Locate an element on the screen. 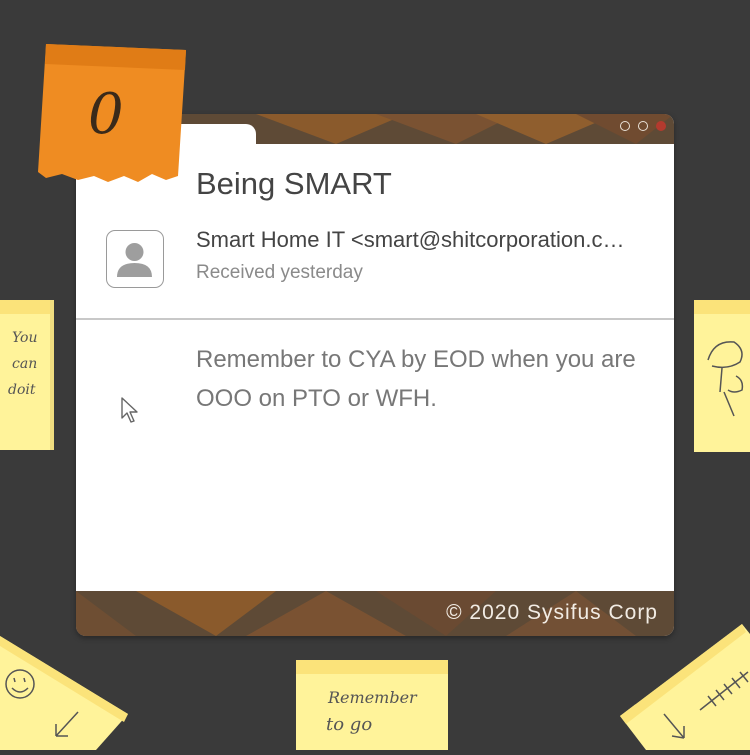 This screenshot has width=750, height=755. maximize-icon is located at coordinates (643, 126).